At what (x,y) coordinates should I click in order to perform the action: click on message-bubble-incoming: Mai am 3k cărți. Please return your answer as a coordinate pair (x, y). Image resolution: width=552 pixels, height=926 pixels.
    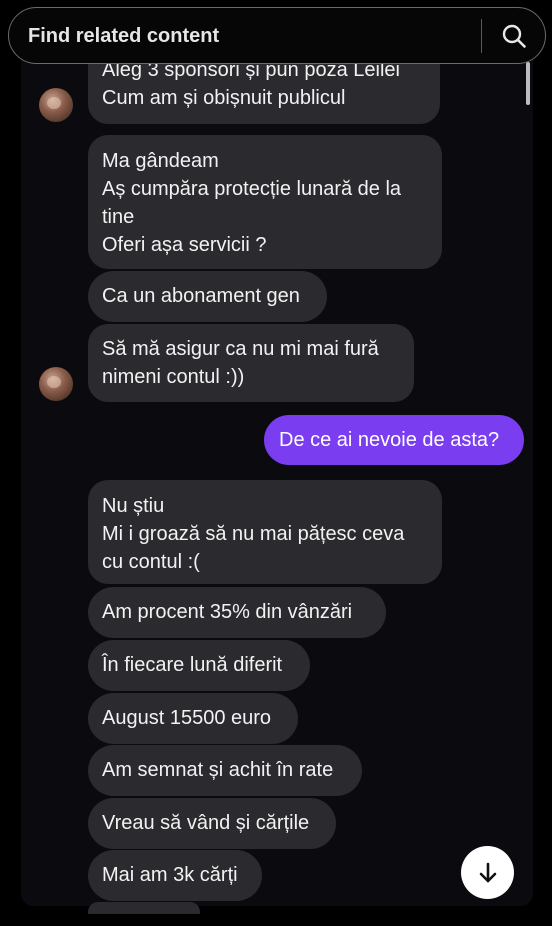
    Looking at the image, I should click on (175, 875).